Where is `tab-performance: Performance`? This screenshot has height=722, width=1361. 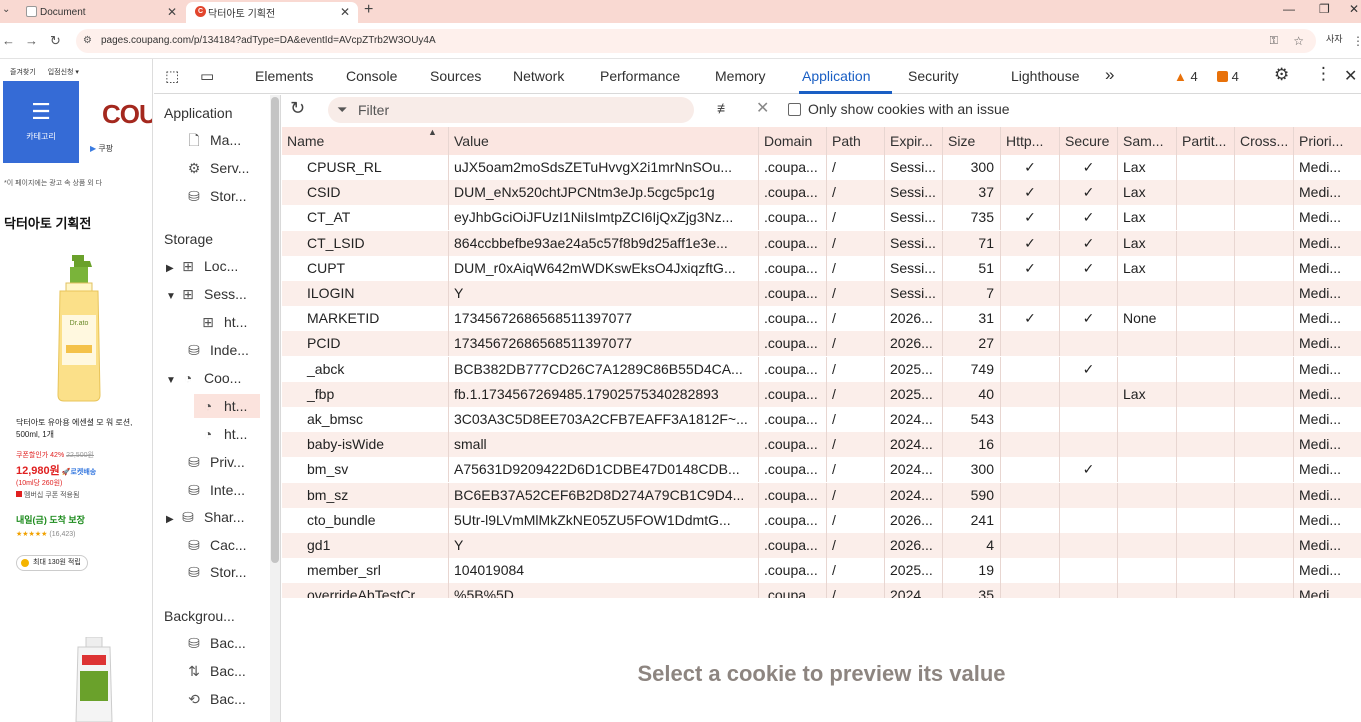
tab-performance: Performance is located at coordinates (640, 76).